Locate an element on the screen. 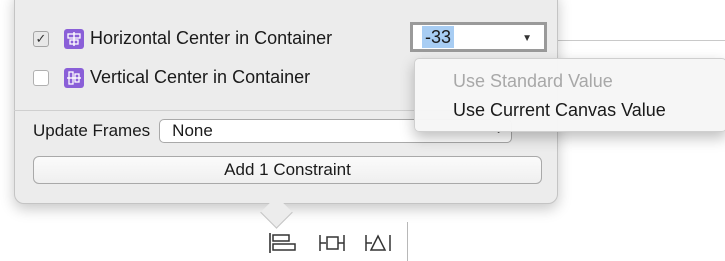 The width and height of the screenshot is (725, 261). horizontal-center-label: Horizontal Center in Container is located at coordinates (211, 38).